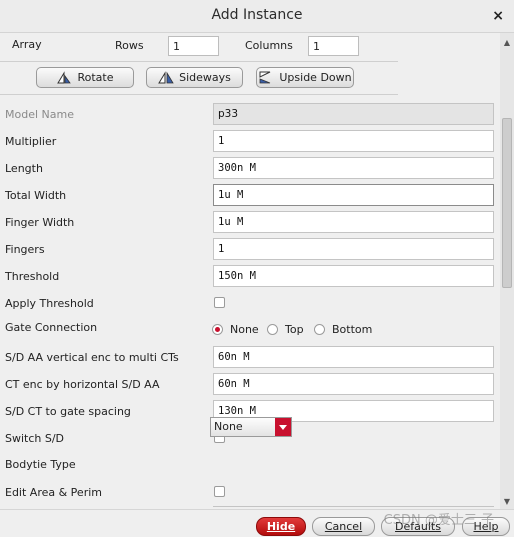 This screenshot has width=514, height=537. What do you see at coordinates (507, 503) in the screenshot?
I see `scroll-down-icon: ▼` at bounding box center [507, 503].